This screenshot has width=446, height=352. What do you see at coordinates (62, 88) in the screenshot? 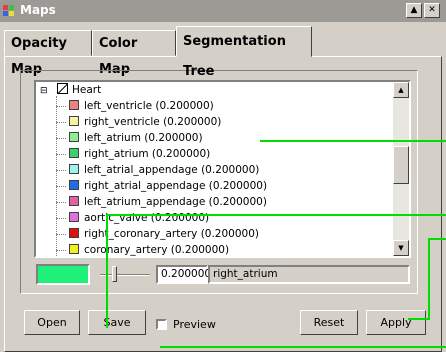
I see `root-checkbox` at bounding box center [62, 88].